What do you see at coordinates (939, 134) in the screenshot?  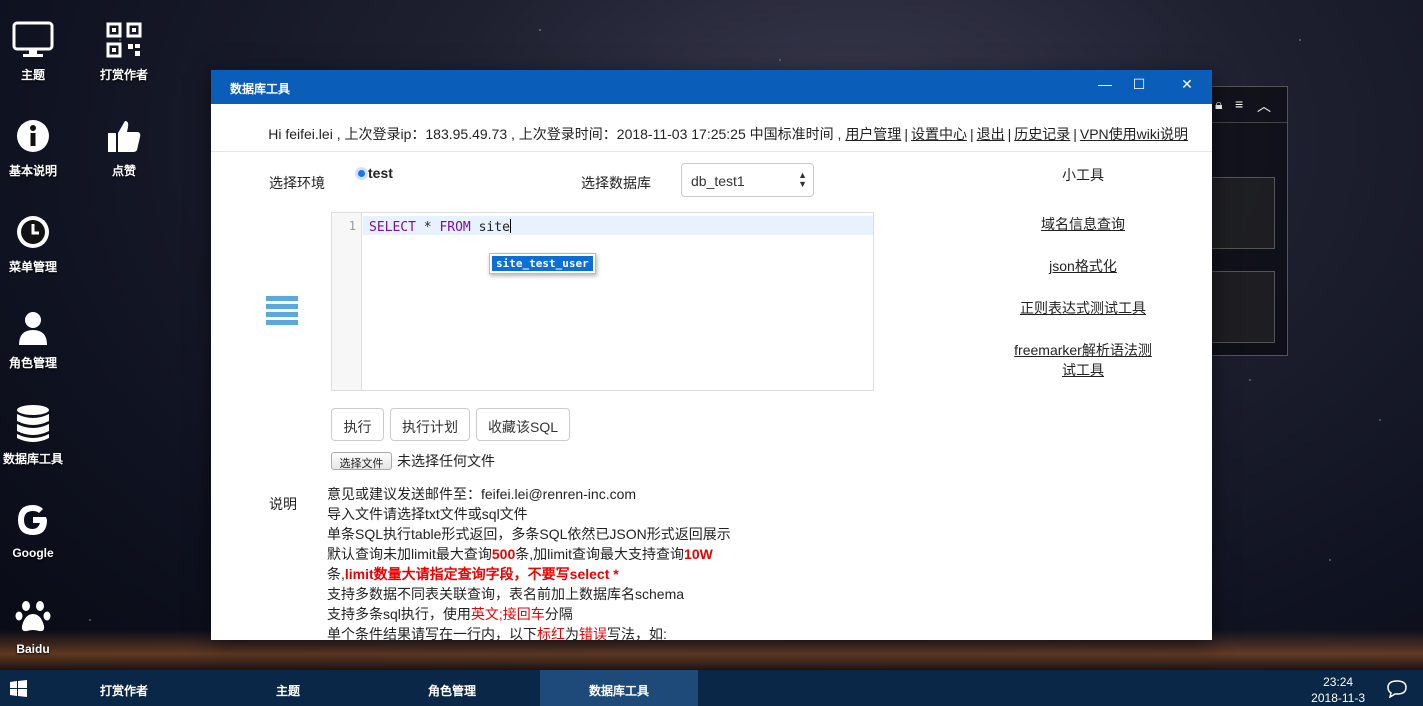 I see `settings-link: 设置中心` at bounding box center [939, 134].